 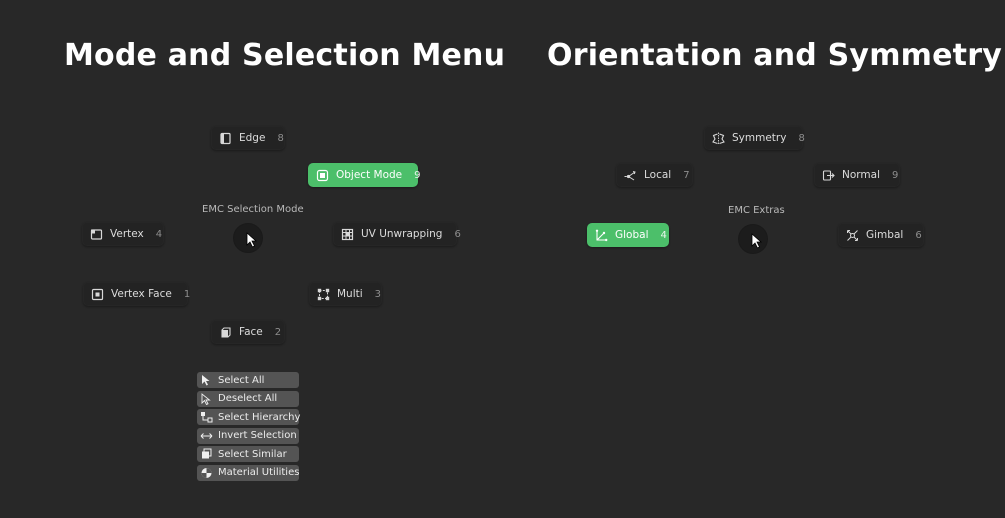 I want to click on gimbal-hotkey: 6, so click(x=918, y=235).